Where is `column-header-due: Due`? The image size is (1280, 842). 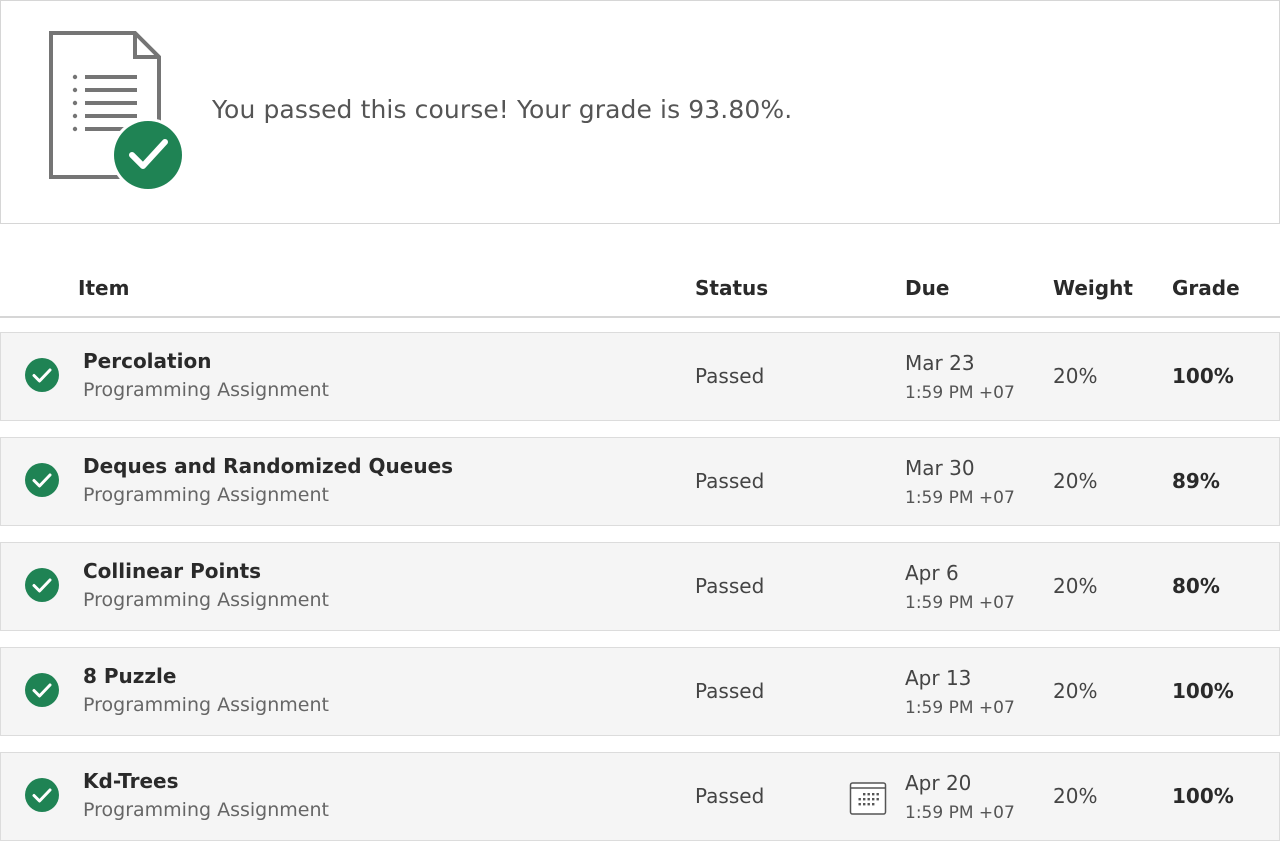
column-header-due: Due is located at coordinates (927, 288).